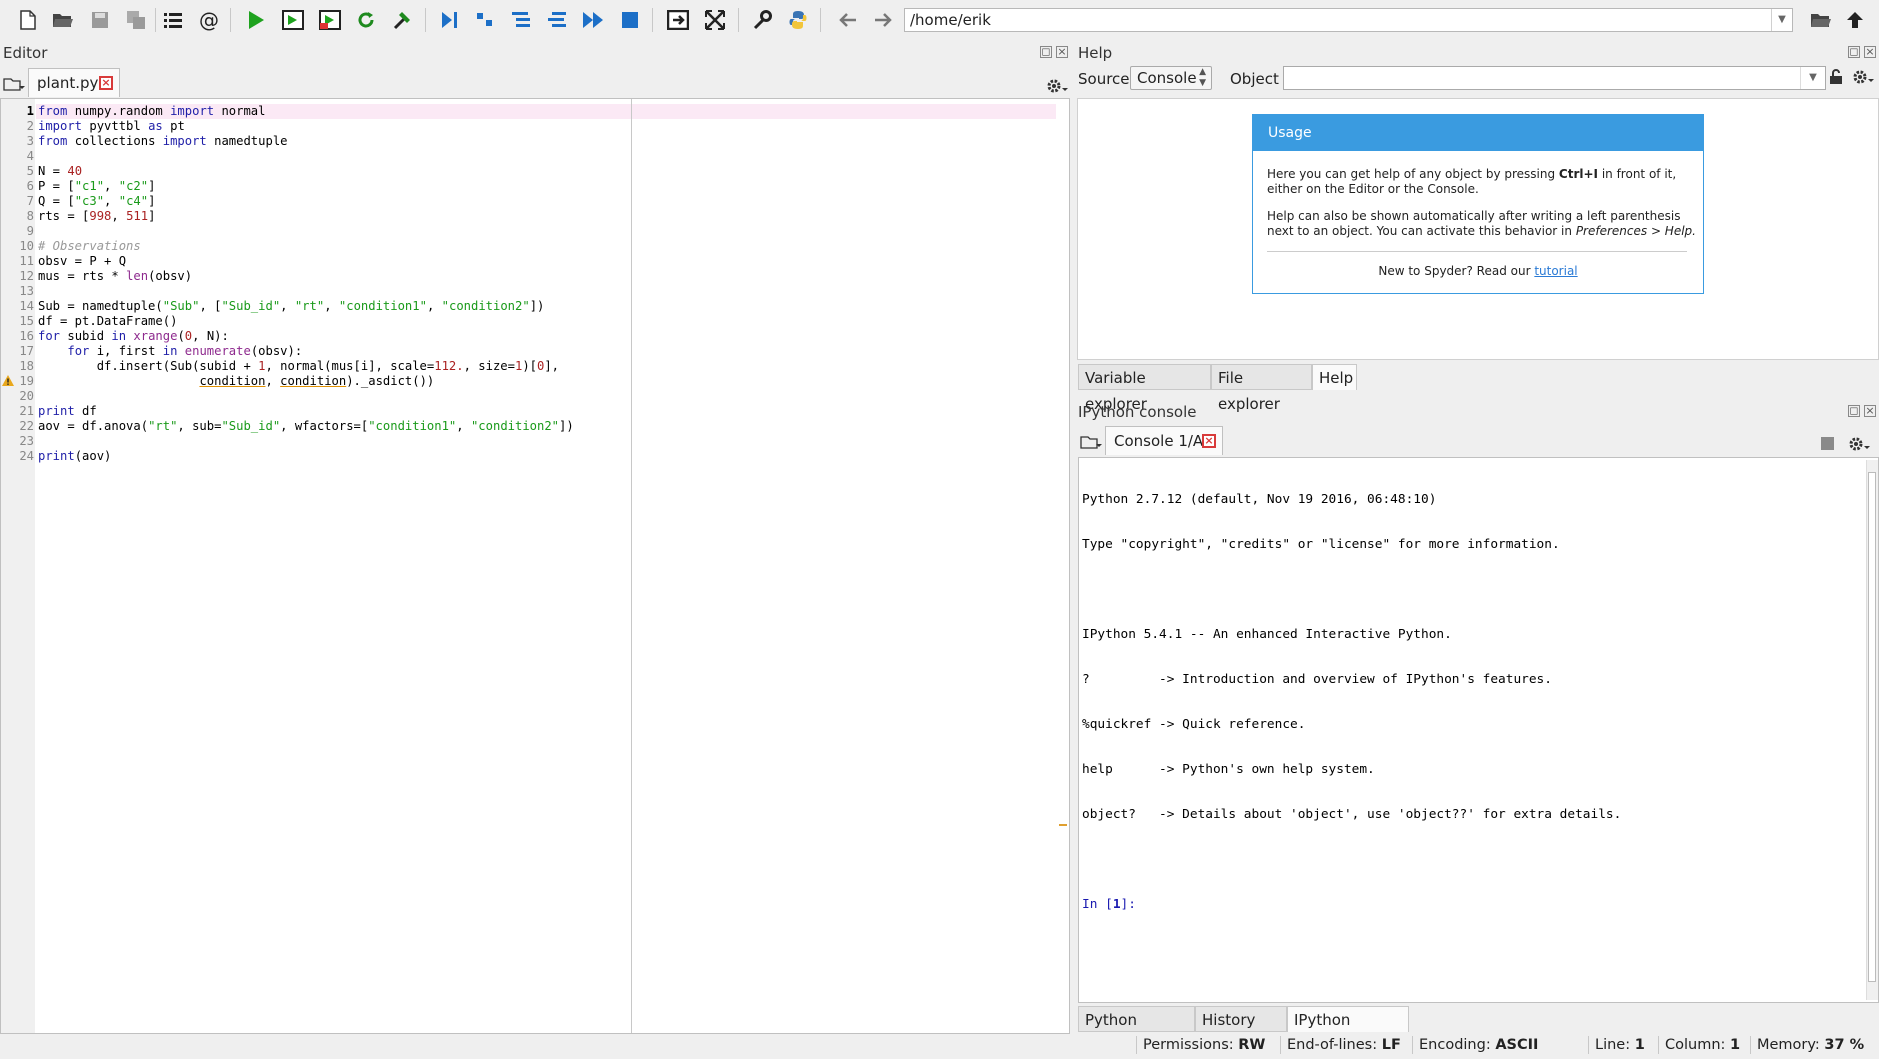  What do you see at coordinates (1261, 388) in the screenshot?
I see `tab-file-explorer: File explorer` at bounding box center [1261, 388].